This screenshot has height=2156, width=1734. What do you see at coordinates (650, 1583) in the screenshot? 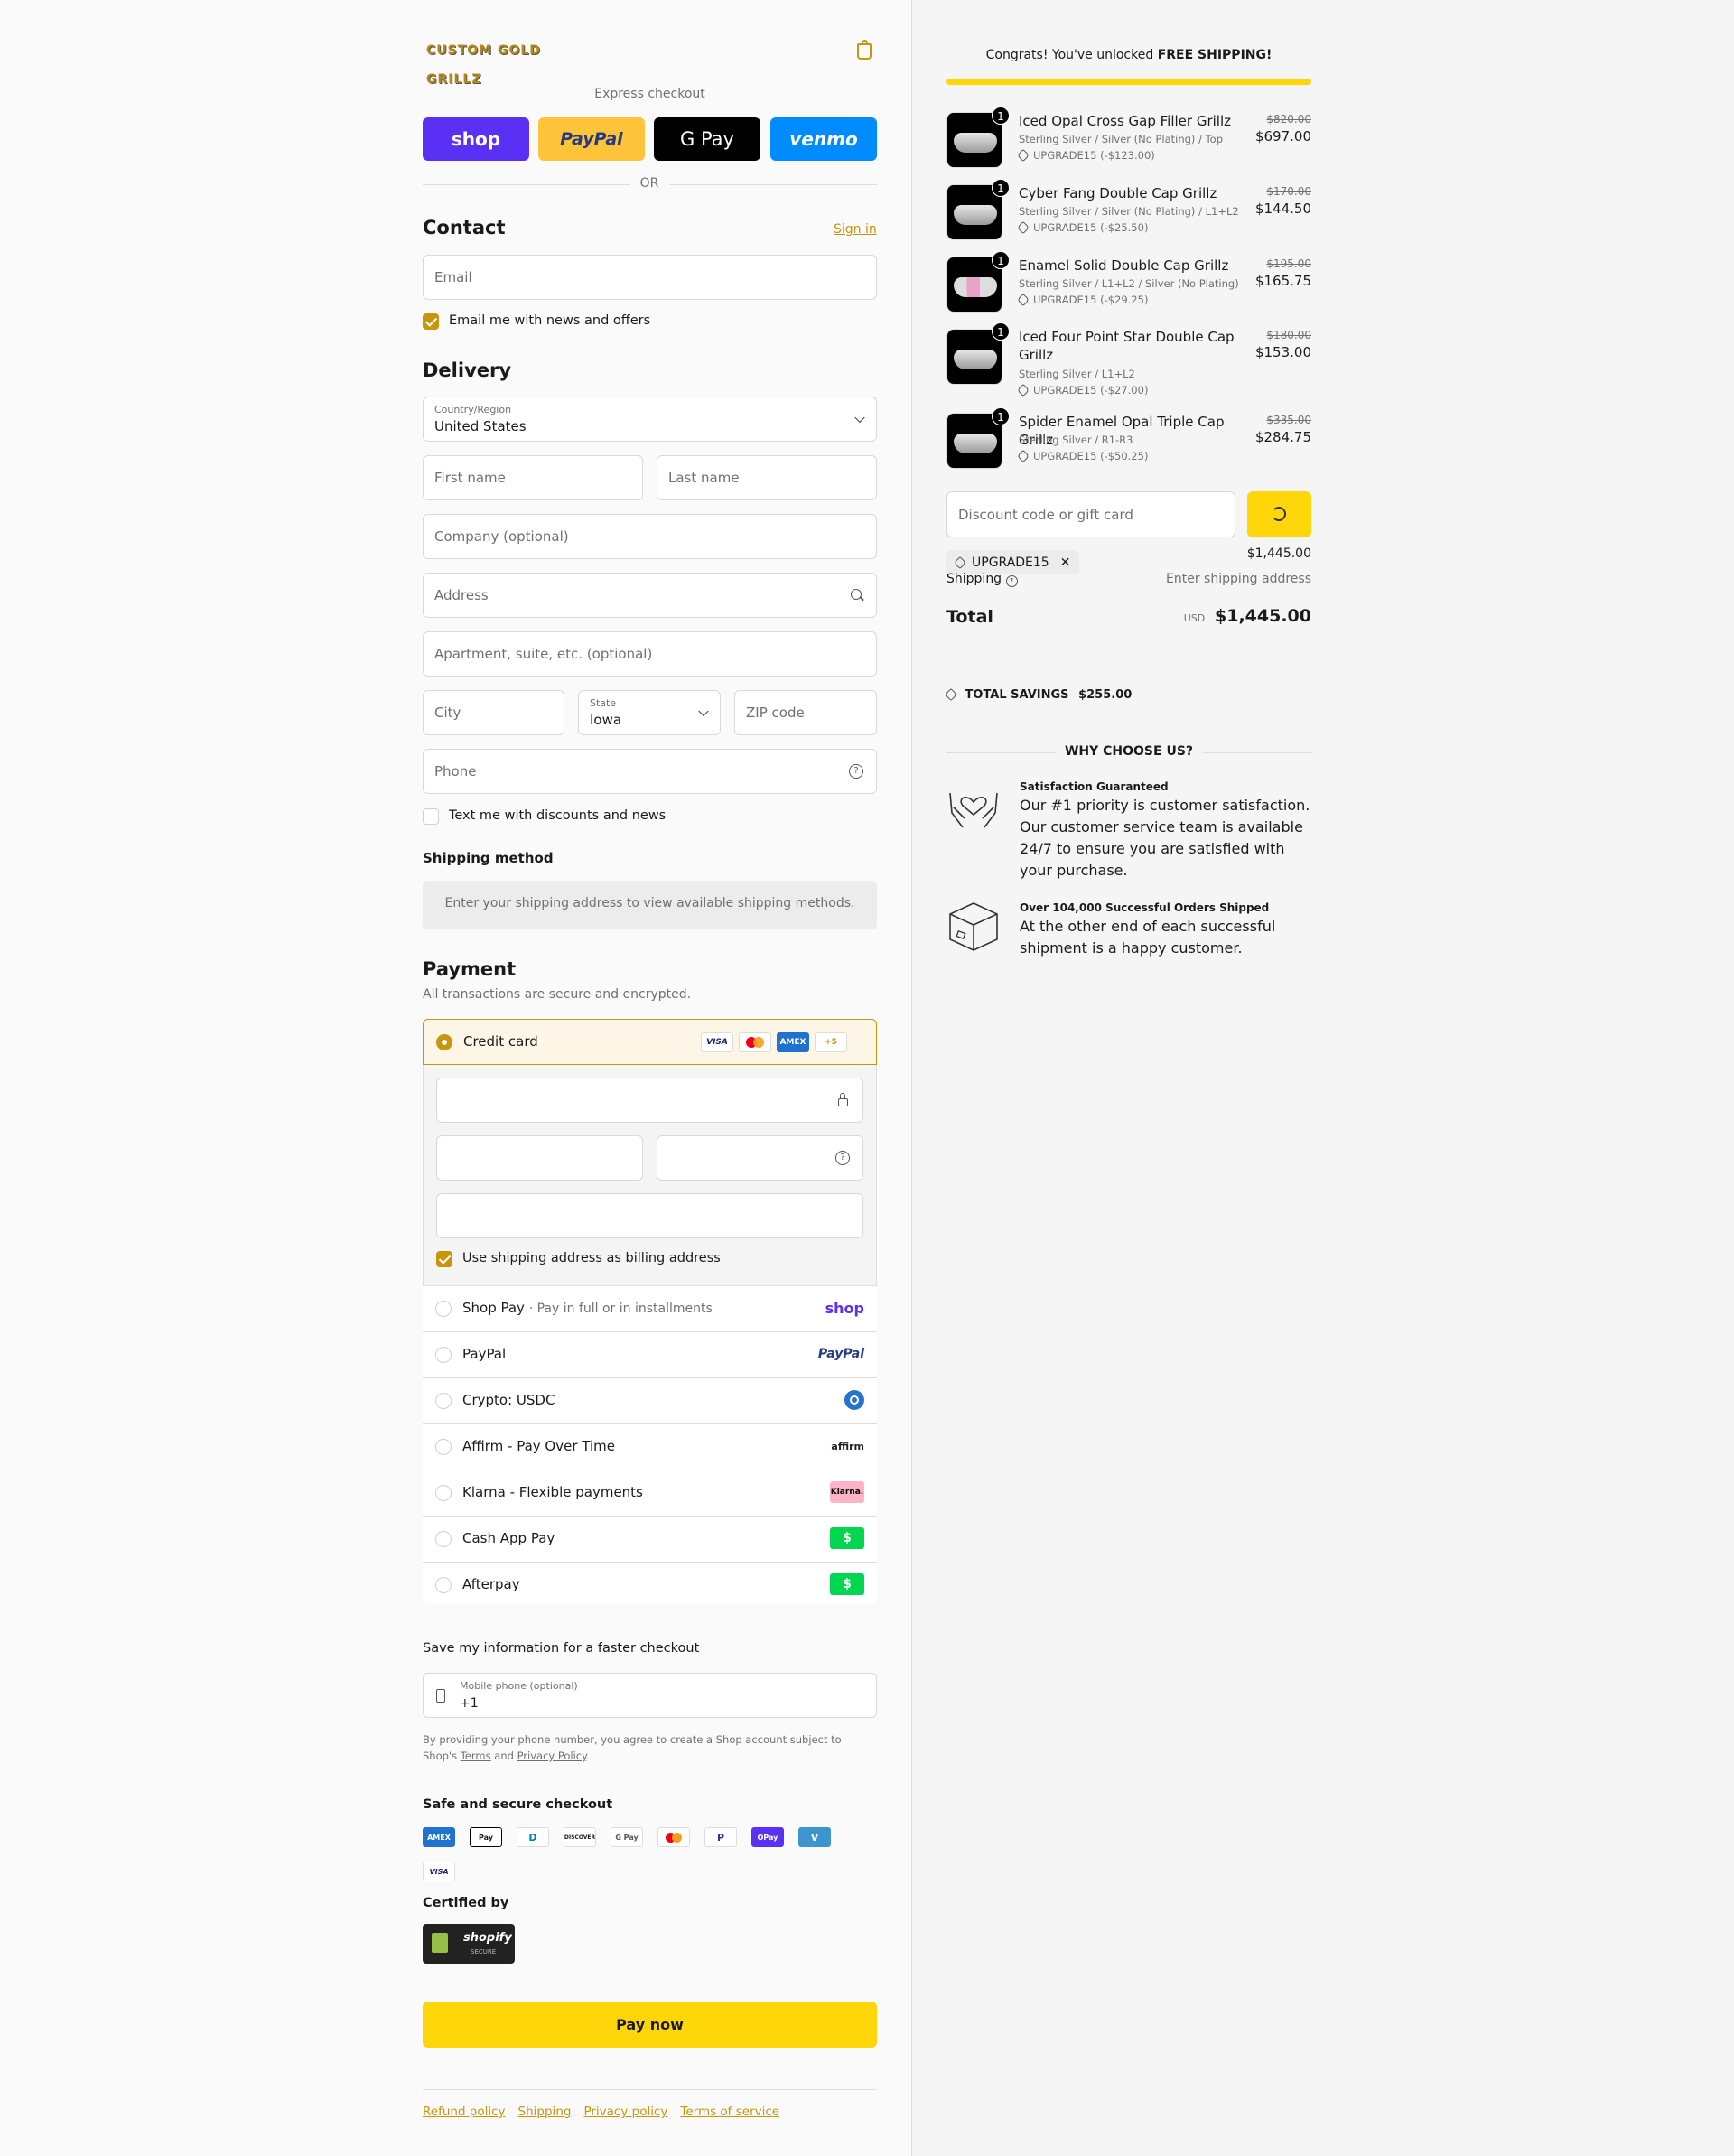
I see `afterpay-option: Afterpay $` at bounding box center [650, 1583].